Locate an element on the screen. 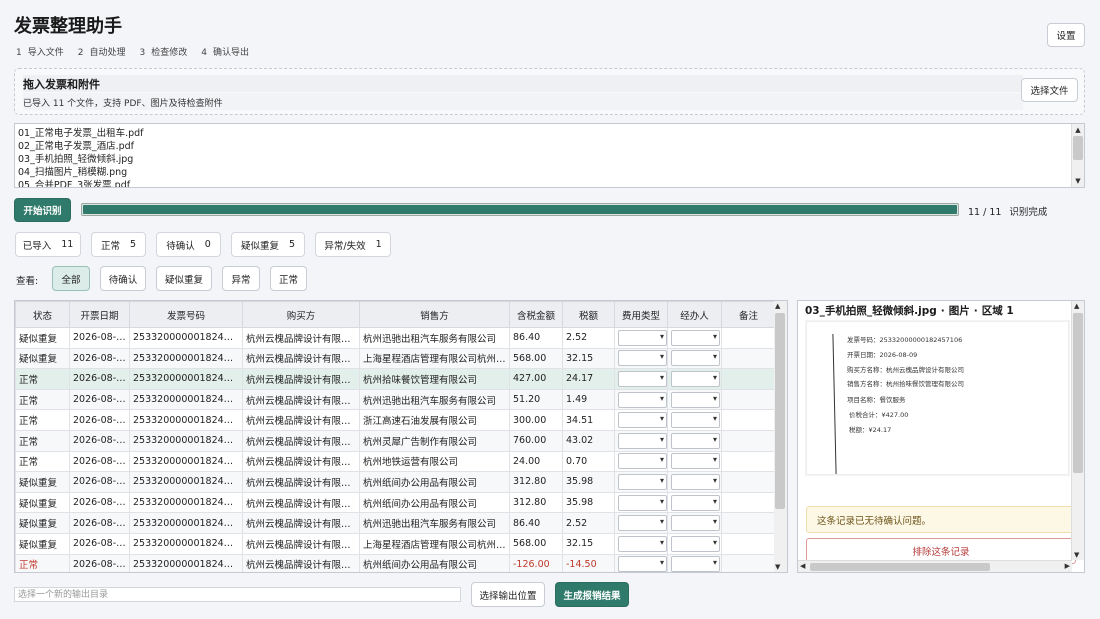 The width and height of the screenshot is (1100, 619). file-item: 04_扫描图片_稍模糊.png is located at coordinates (72, 171).